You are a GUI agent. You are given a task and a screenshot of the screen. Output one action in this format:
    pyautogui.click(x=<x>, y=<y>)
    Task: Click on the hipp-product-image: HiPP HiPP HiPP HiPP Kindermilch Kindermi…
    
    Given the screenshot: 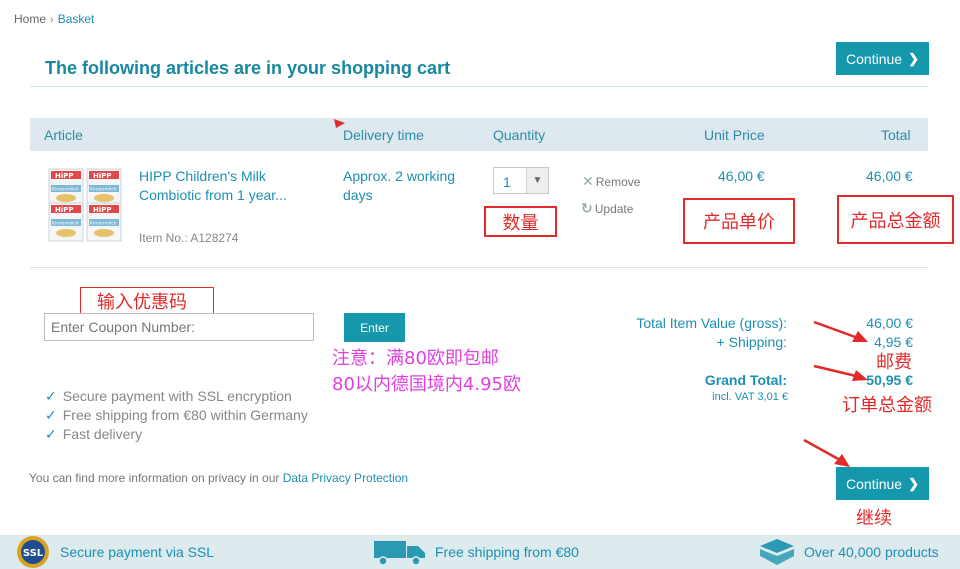 What is the action you would take?
    pyautogui.click(x=86, y=205)
    